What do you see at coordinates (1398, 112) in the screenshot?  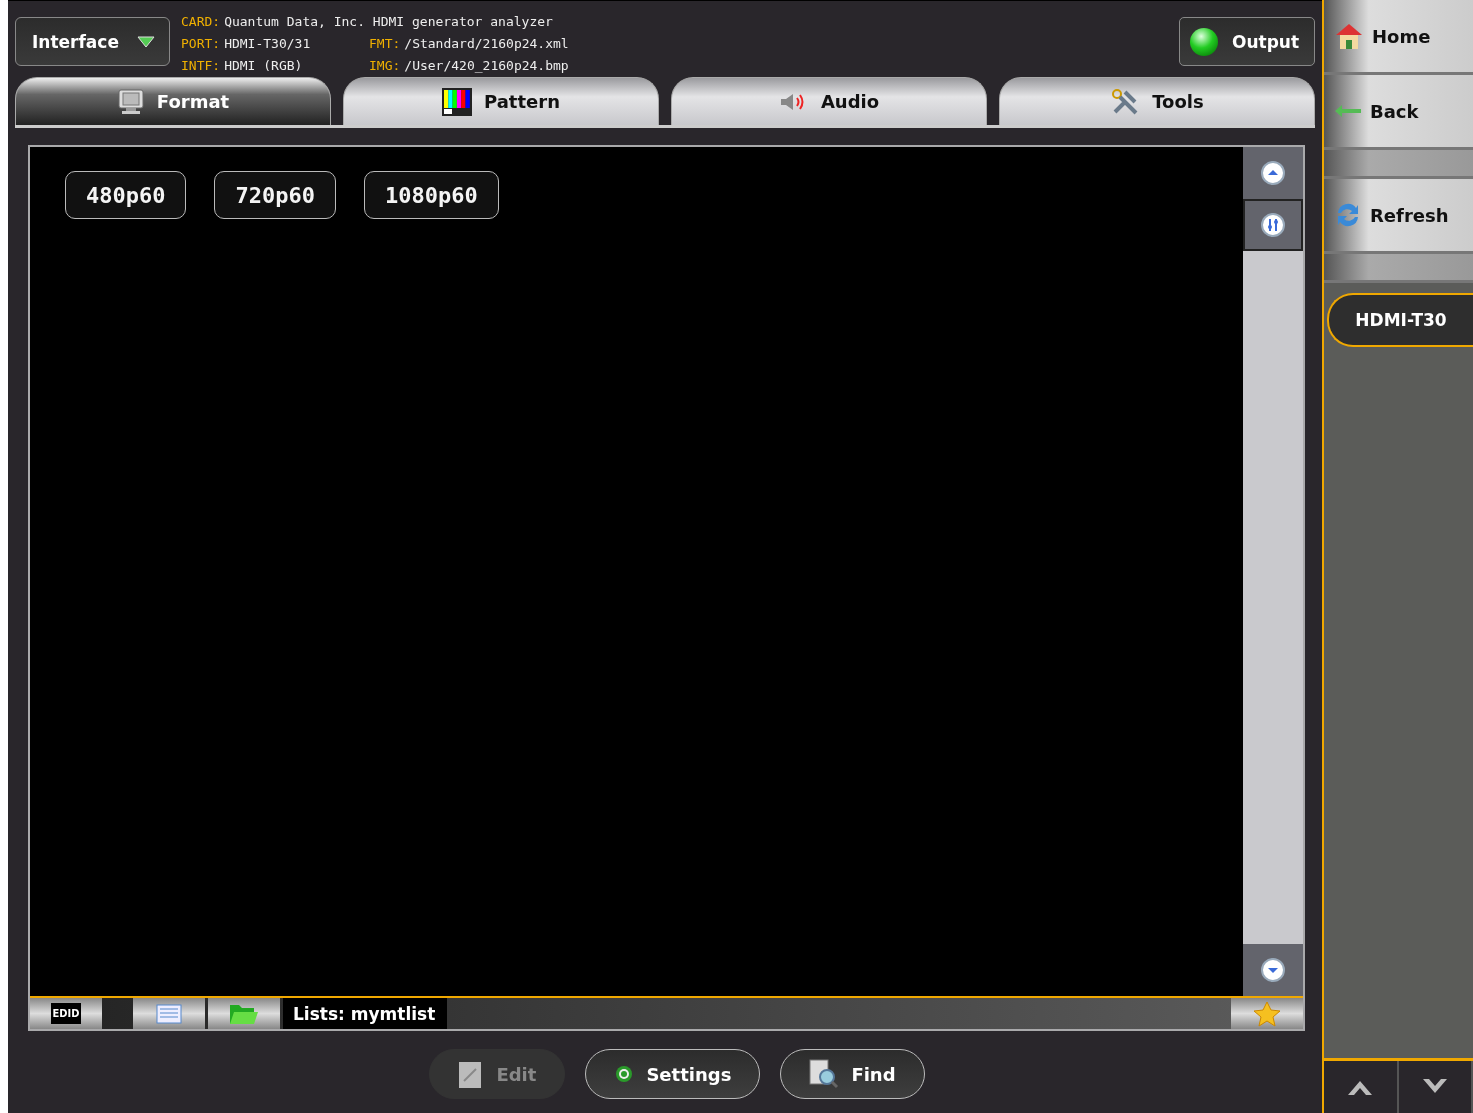 I see `nav-button: Back` at bounding box center [1398, 112].